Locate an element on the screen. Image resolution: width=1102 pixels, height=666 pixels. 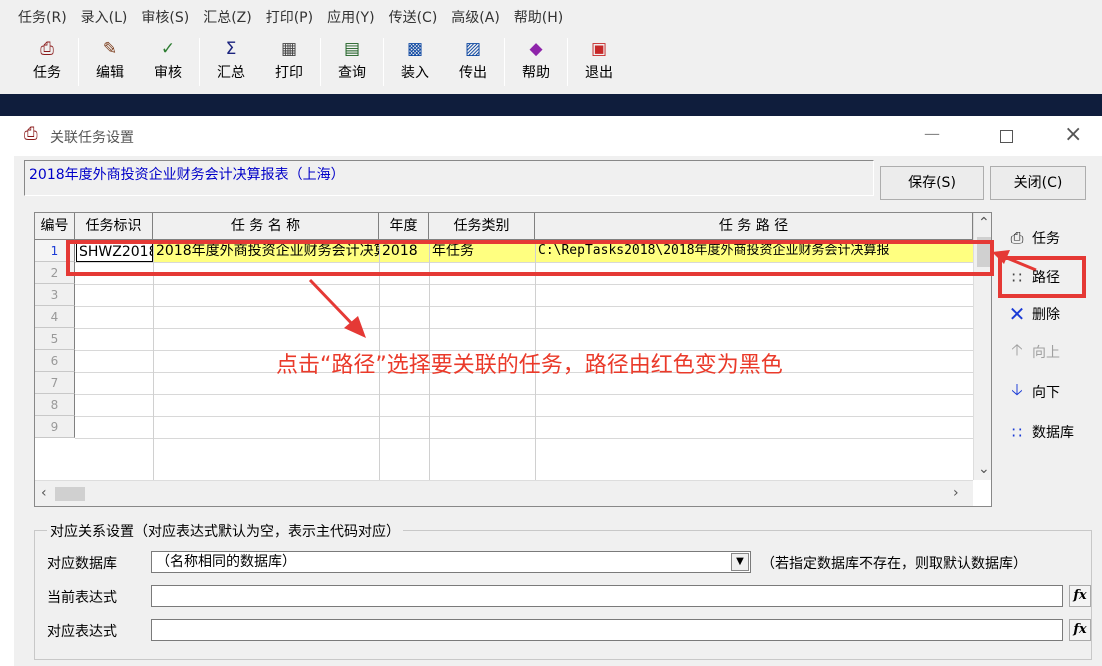
toolbar-task-label: 任务 is located at coordinates (47, 73).